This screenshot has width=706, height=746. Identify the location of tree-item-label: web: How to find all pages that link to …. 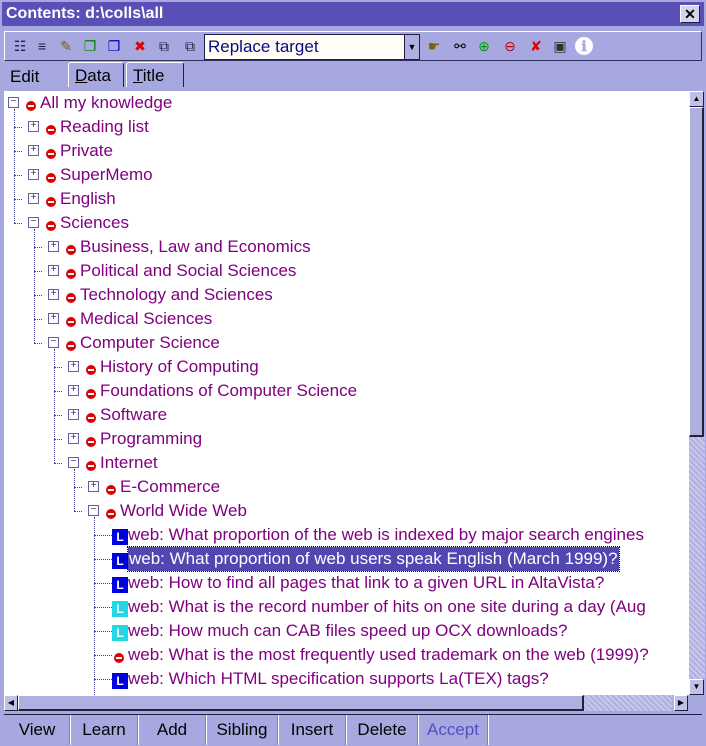
(366, 583).